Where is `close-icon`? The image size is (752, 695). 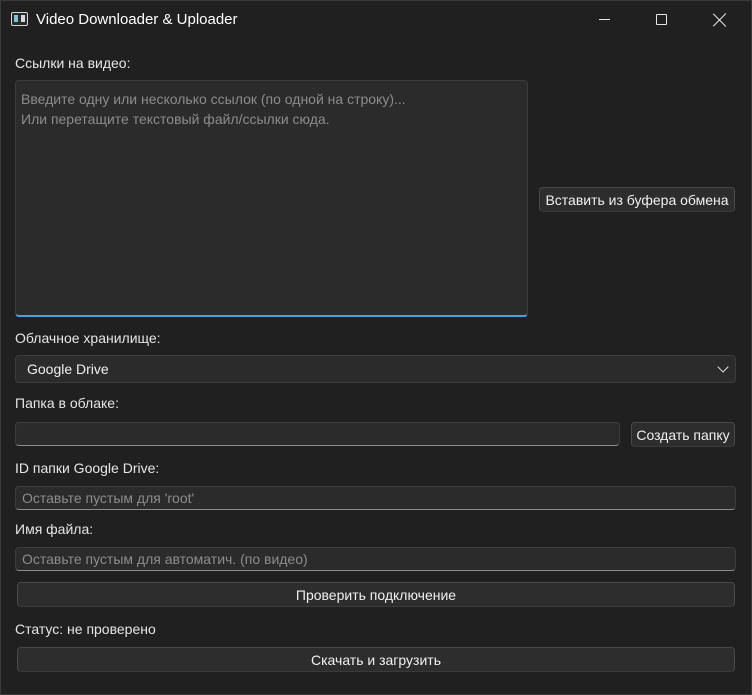 close-icon is located at coordinates (720, 20).